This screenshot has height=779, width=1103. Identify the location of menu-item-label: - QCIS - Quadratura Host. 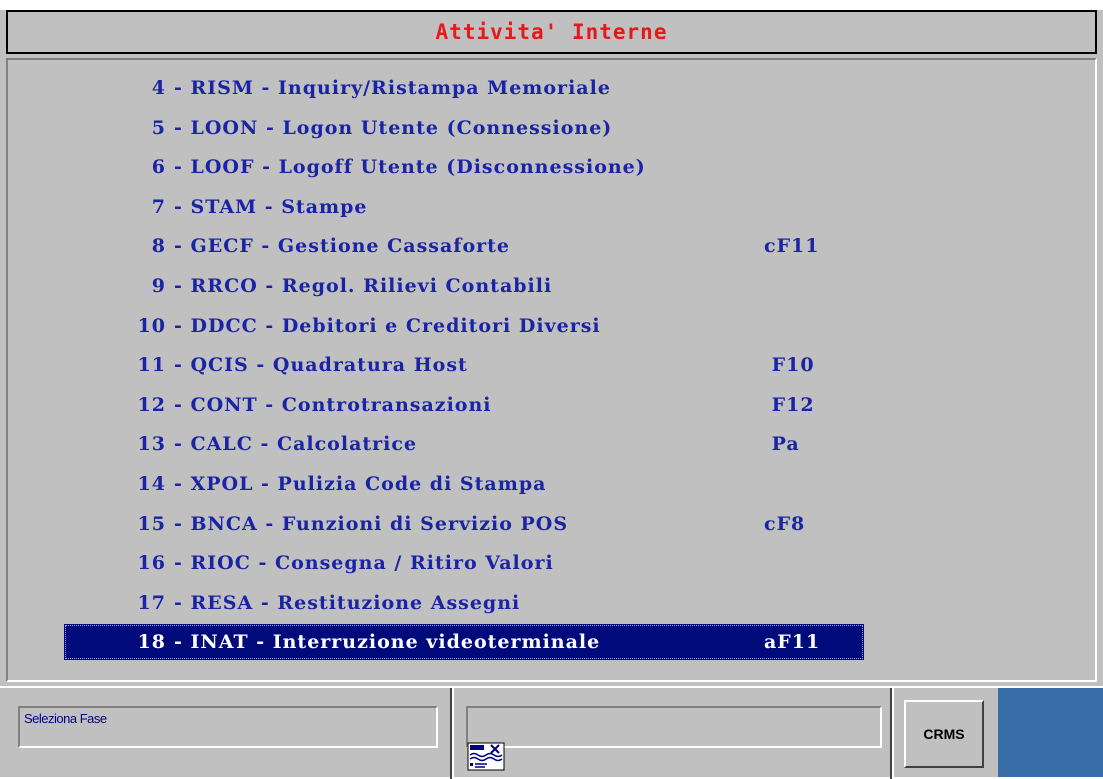
(321, 365).